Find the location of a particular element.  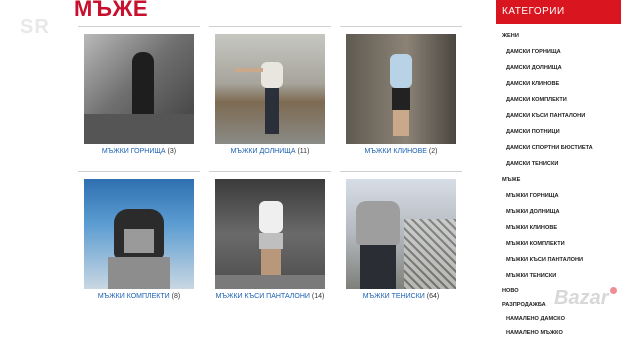

category-link: МЪЖКИ ГОРНИЩА (3) is located at coordinates (139, 151).